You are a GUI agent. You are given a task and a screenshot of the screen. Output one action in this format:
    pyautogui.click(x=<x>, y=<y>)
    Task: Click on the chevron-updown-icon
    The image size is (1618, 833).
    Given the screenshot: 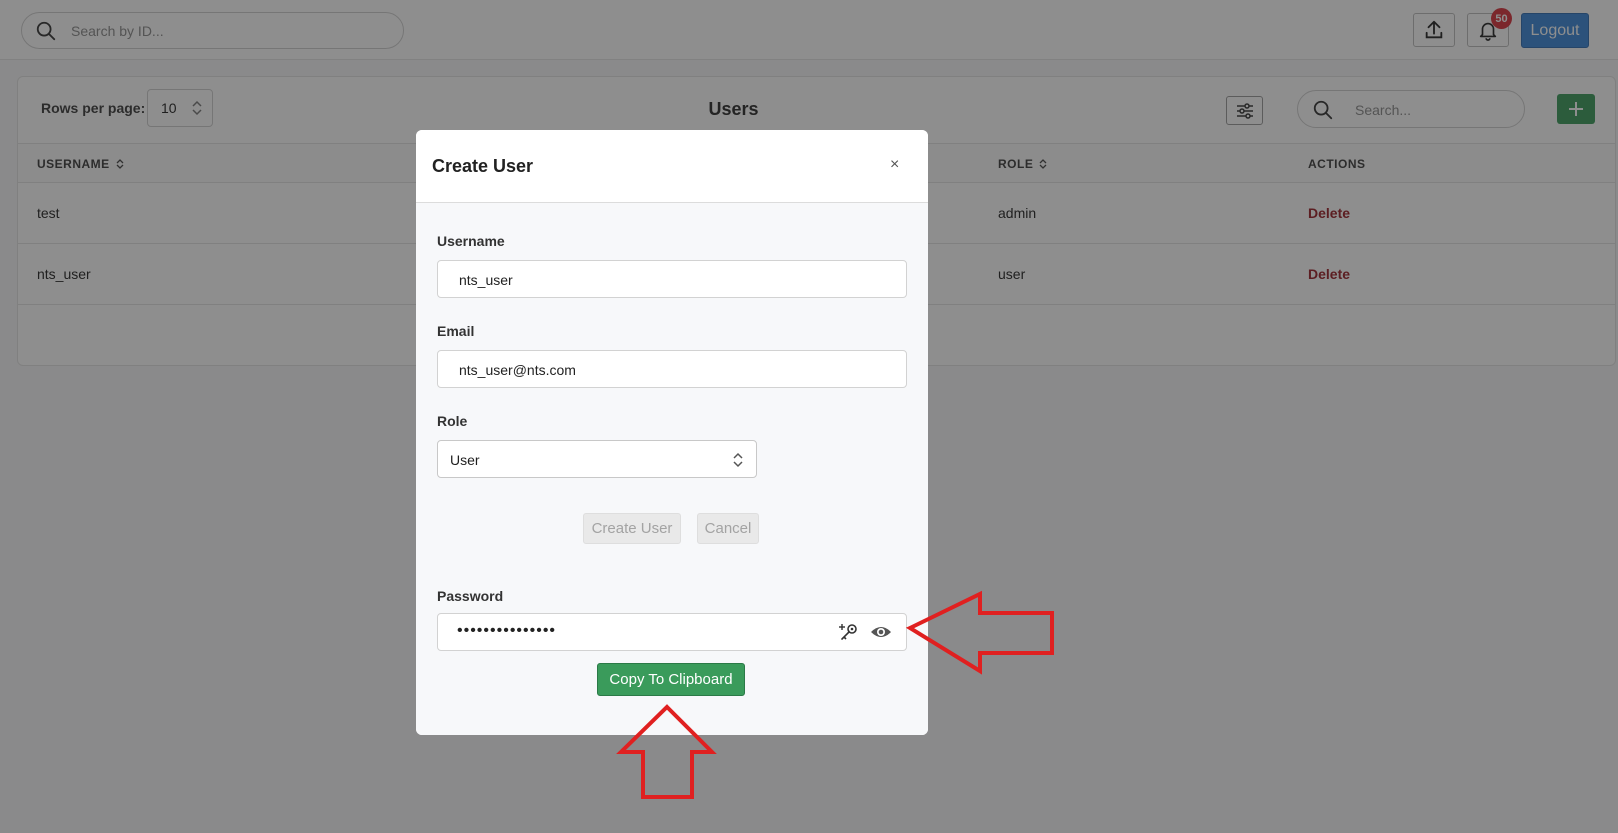 What is the action you would take?
    pyautogui.click(x=738, y=460)
    